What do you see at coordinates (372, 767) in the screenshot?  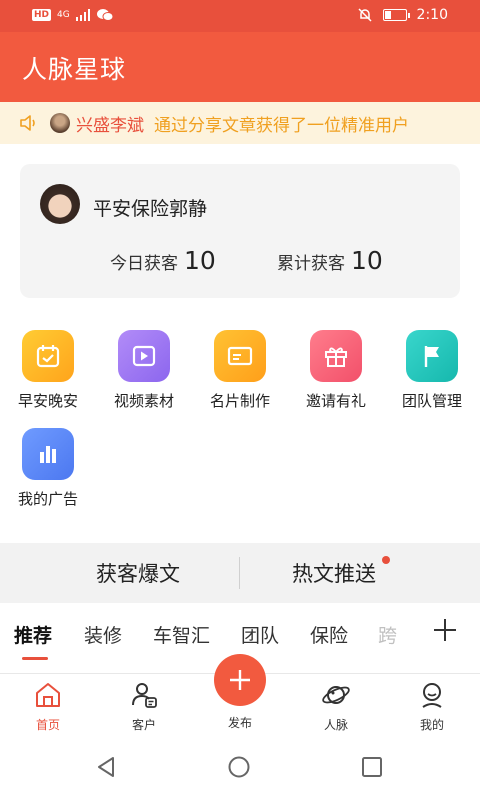 I see `recents-icon` at bounding box center [372, 767].